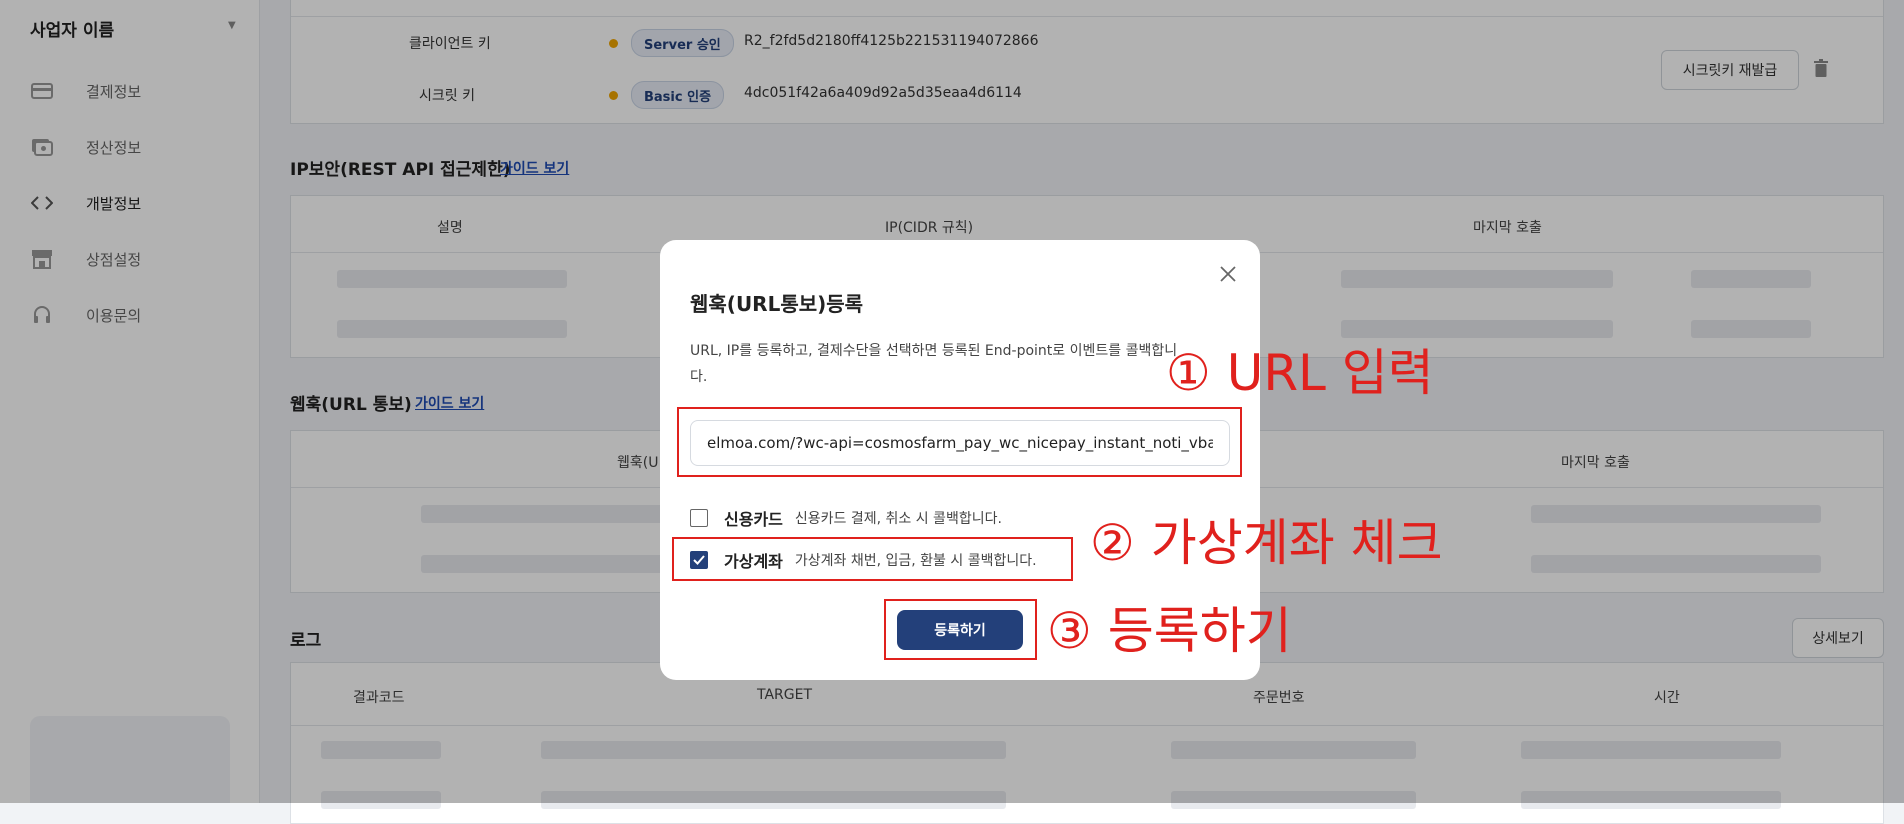 This screenshot has height=824, width=1904. What do you see at coordinates (1228, 274) in the screenshot?
I see `close-icon` at bounding box center [1228, 274].